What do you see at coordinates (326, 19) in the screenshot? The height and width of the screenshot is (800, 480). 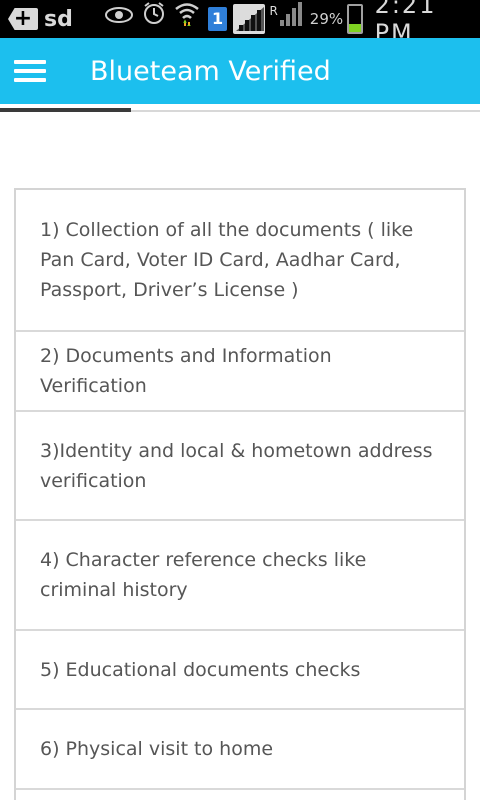 I see `battery-percent: 29%` at bounding box center [326, 19].